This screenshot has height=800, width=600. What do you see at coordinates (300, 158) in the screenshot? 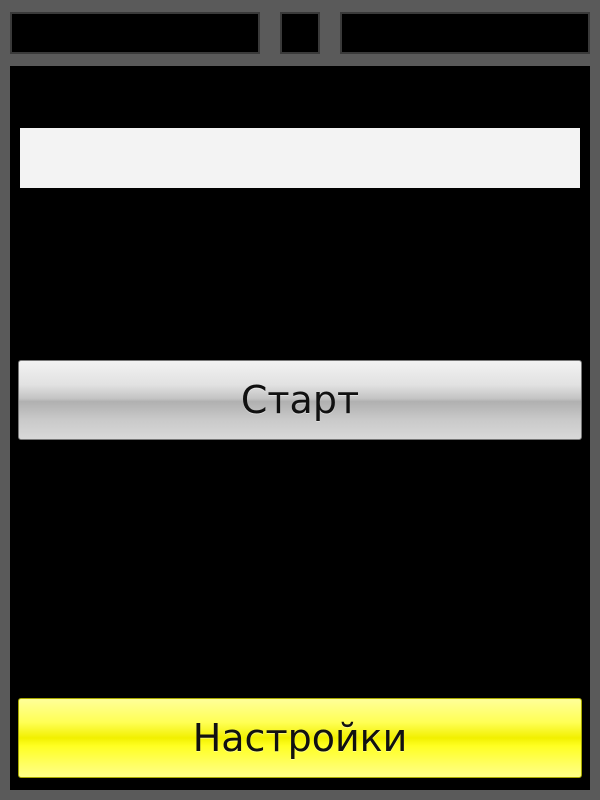
I see `text-input` at bounding box center [300, 158].